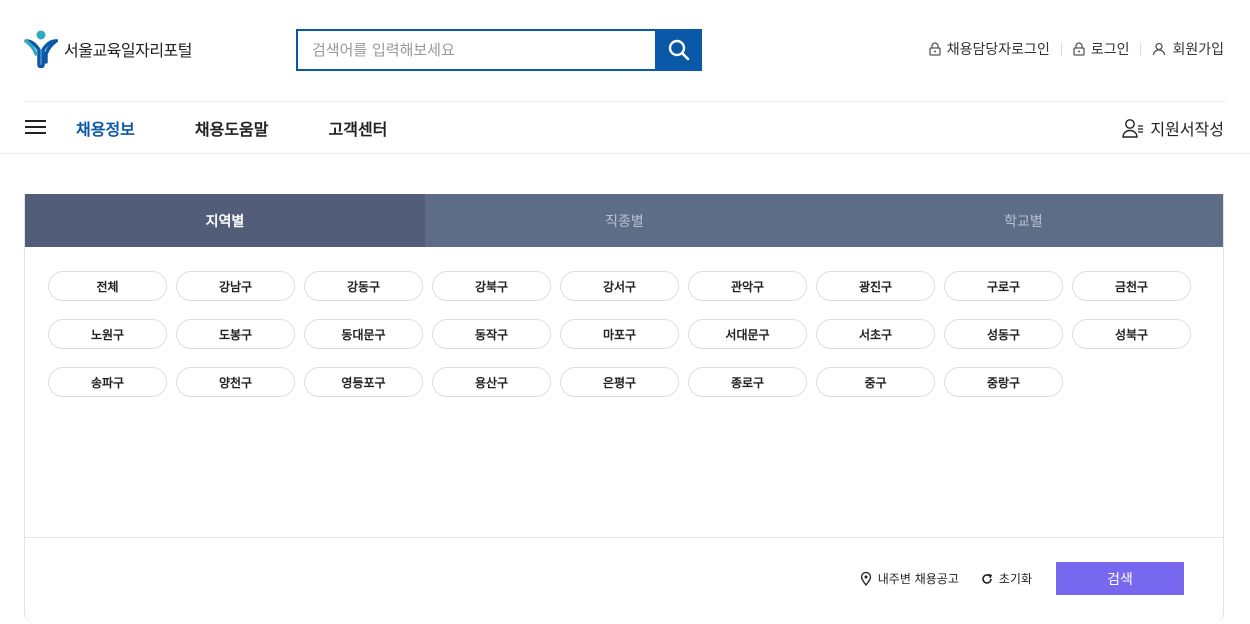 The height and width of the screenshot is (624, 1250). Describe the element at coordinates (235, 286) in the screenshot. I see `district-chip: 강남구` at that location.